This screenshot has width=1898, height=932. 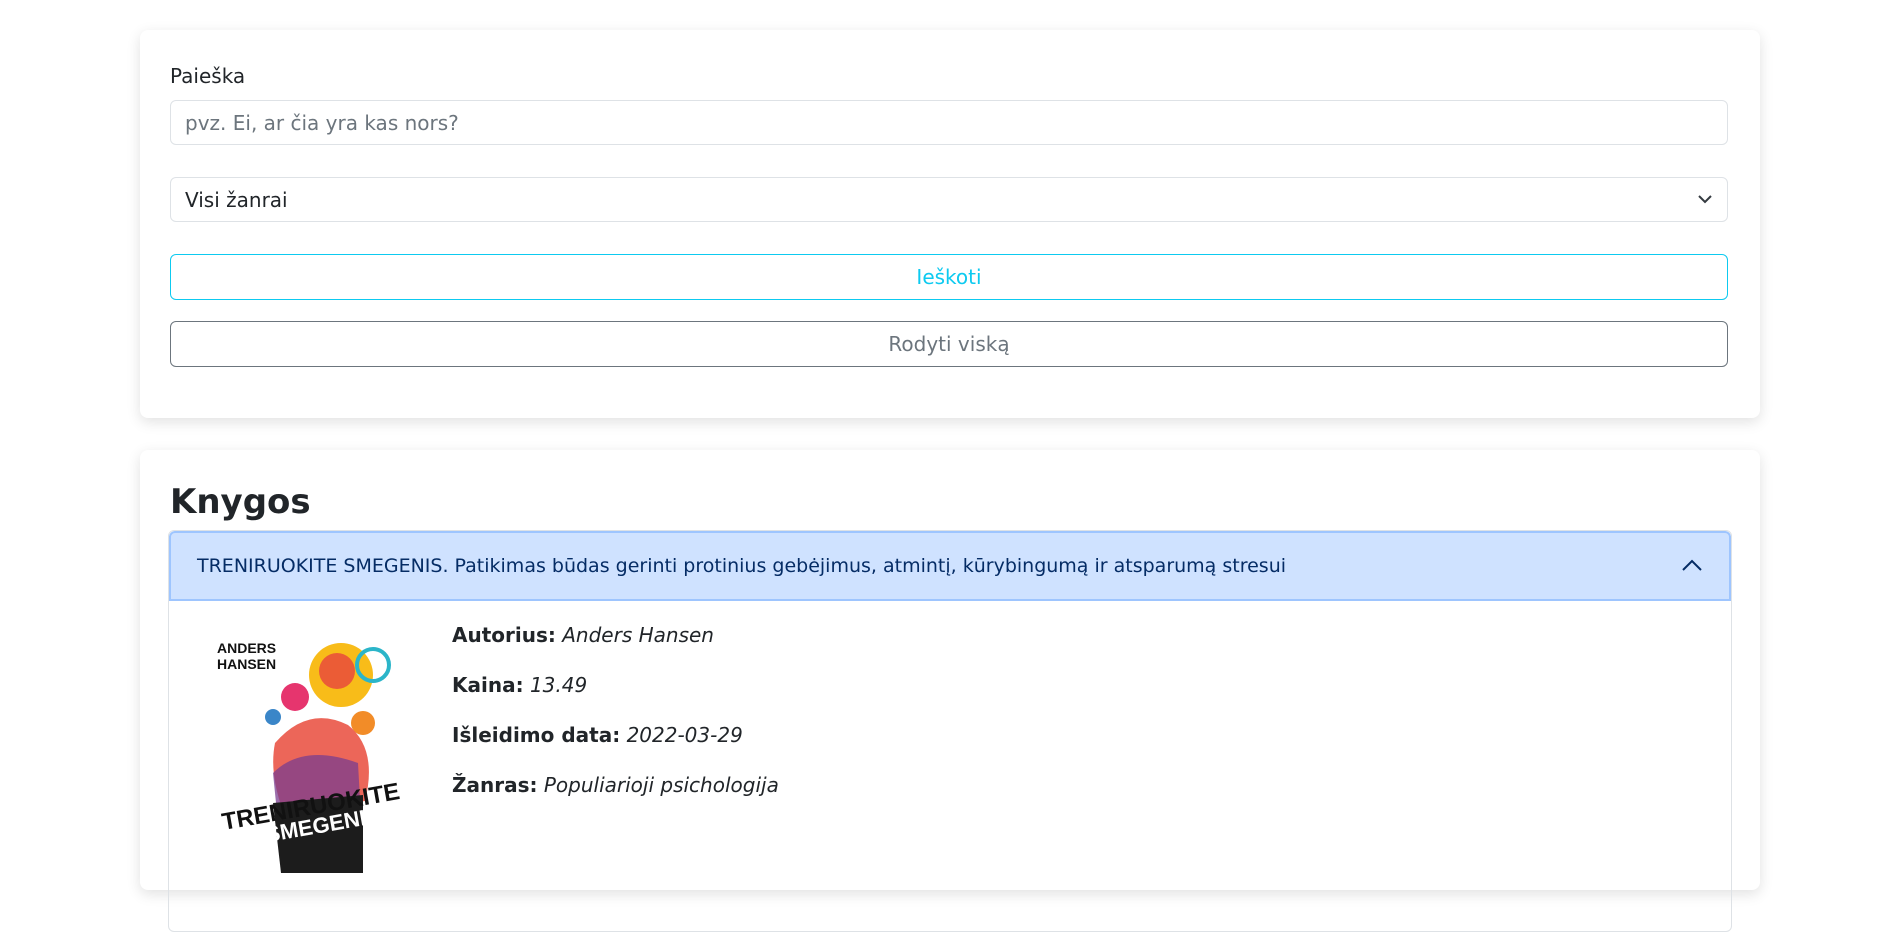 I want to click on books-heading: Knygos, so click(x=240, y=502).